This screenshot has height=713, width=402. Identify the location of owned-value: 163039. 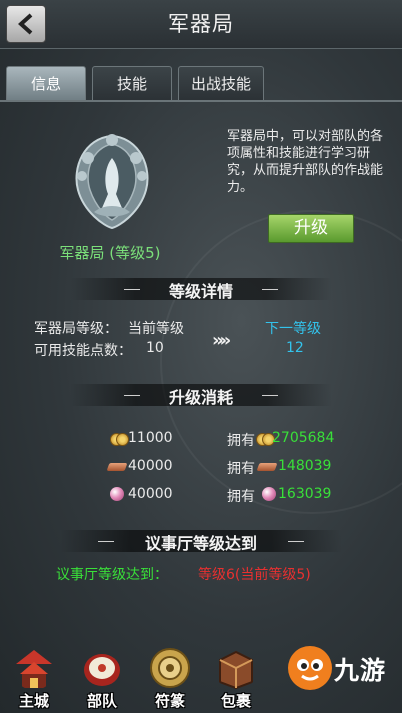
(305, 494).